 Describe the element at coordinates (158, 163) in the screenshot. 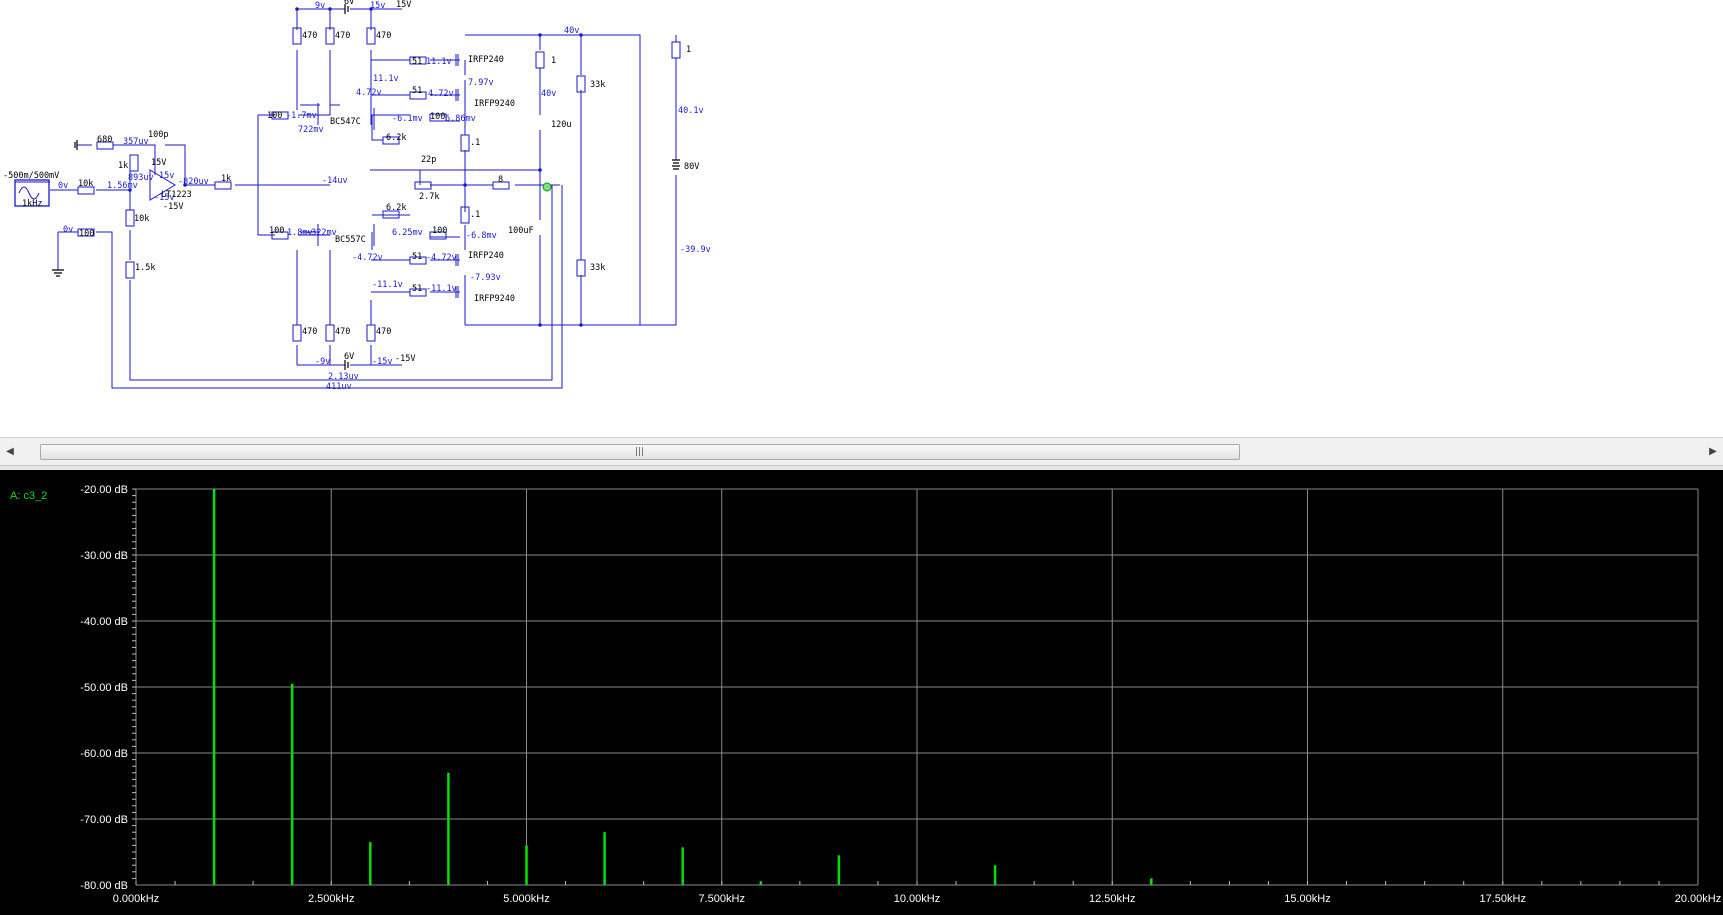

I see `supply-label: 15V` at that location.